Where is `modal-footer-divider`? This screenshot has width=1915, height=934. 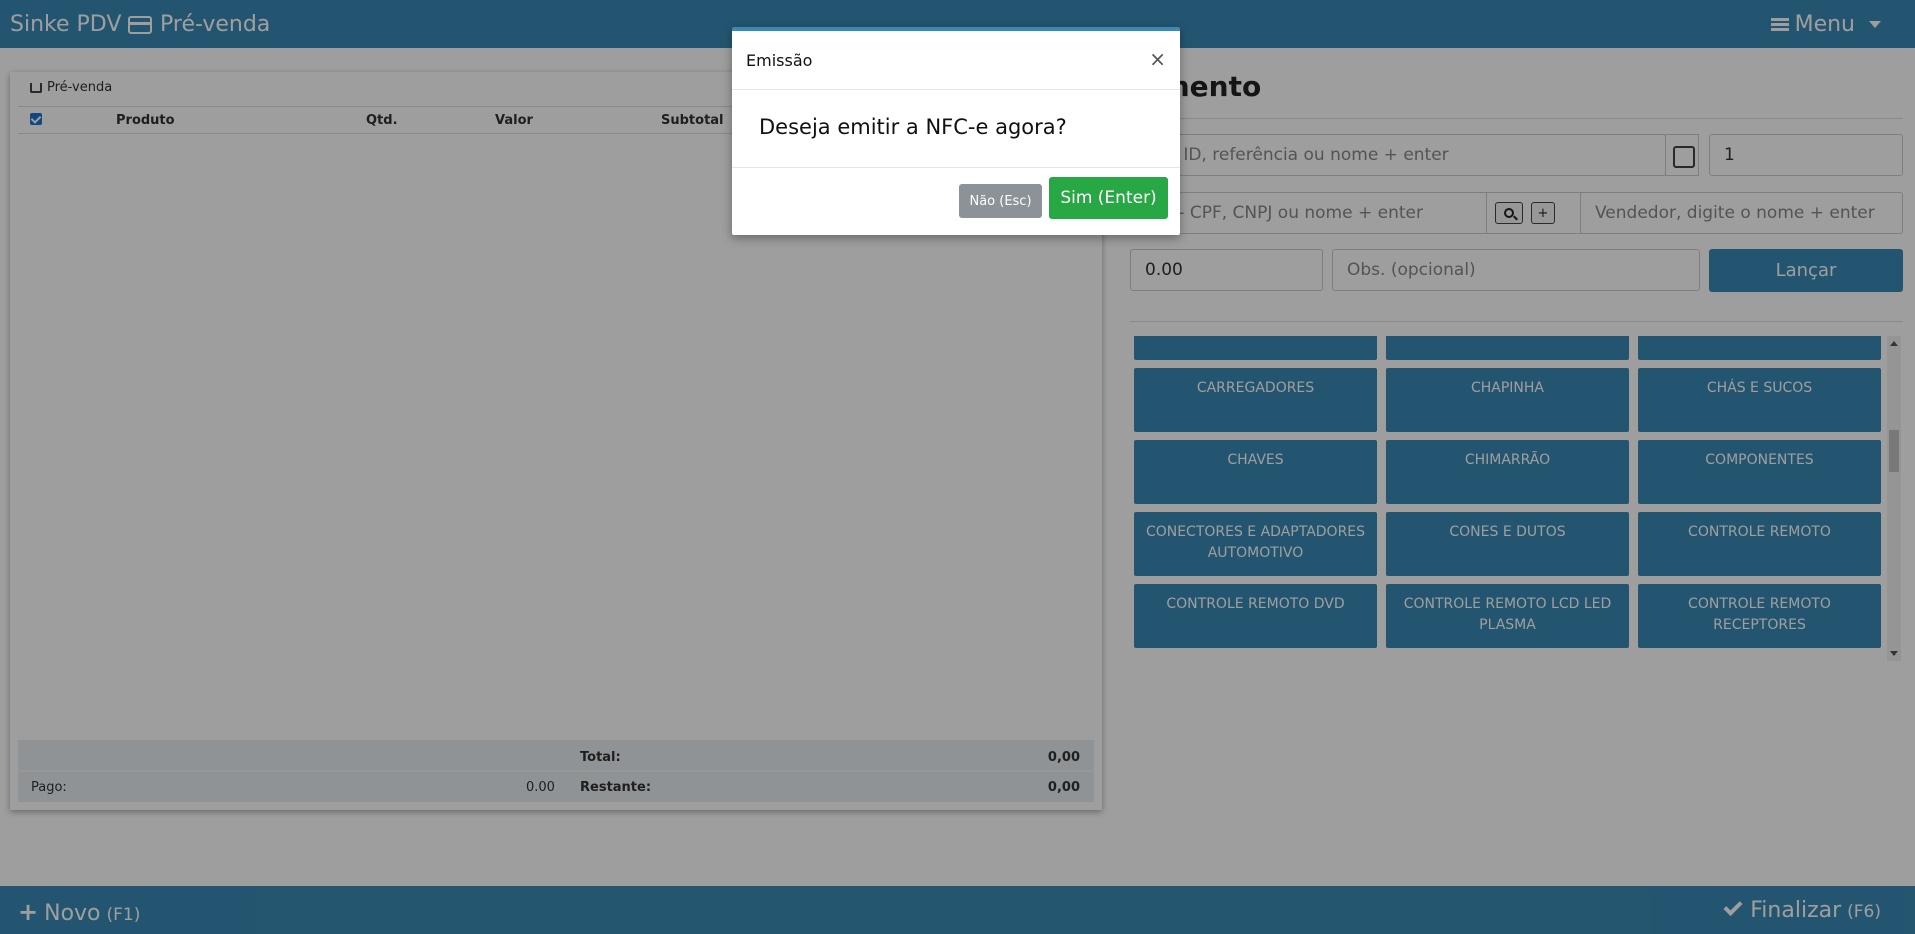
modal-footer-divider is located at coordinates (956, 167).